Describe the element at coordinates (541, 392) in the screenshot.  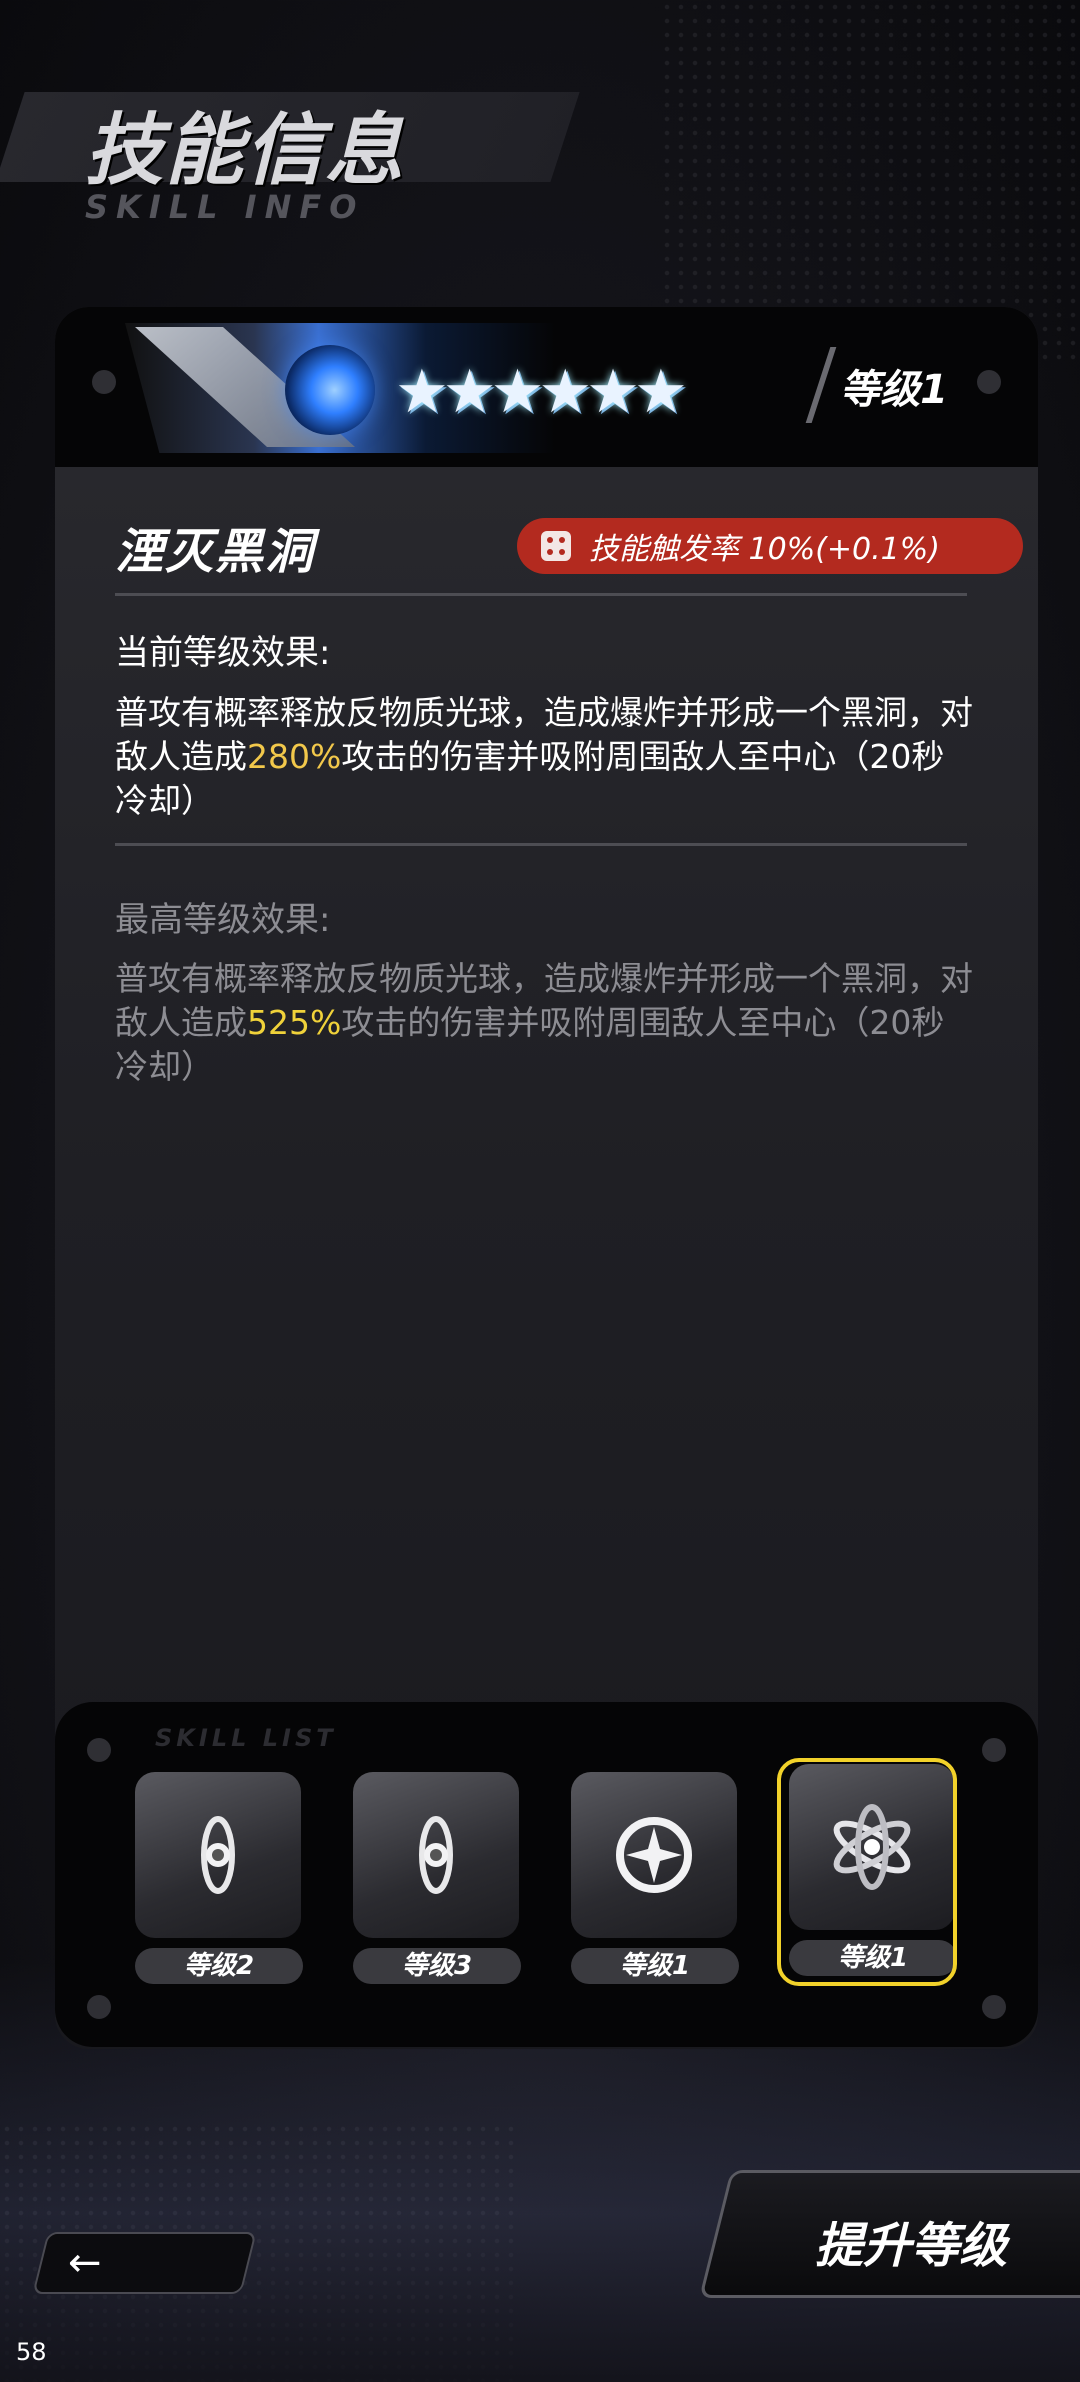
I see `star-rating: ★★★★★★` at that location.